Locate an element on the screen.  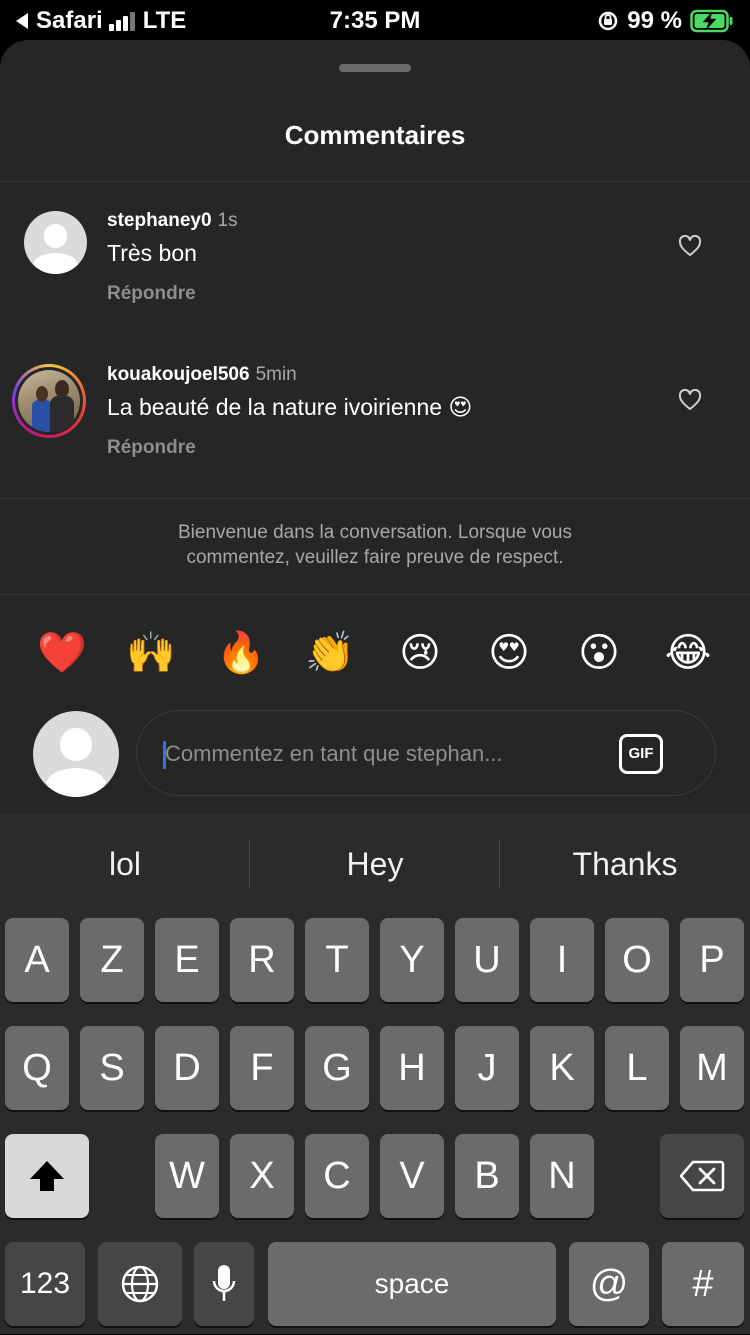
prediction-1: lol is located at coordinates (125, 864).